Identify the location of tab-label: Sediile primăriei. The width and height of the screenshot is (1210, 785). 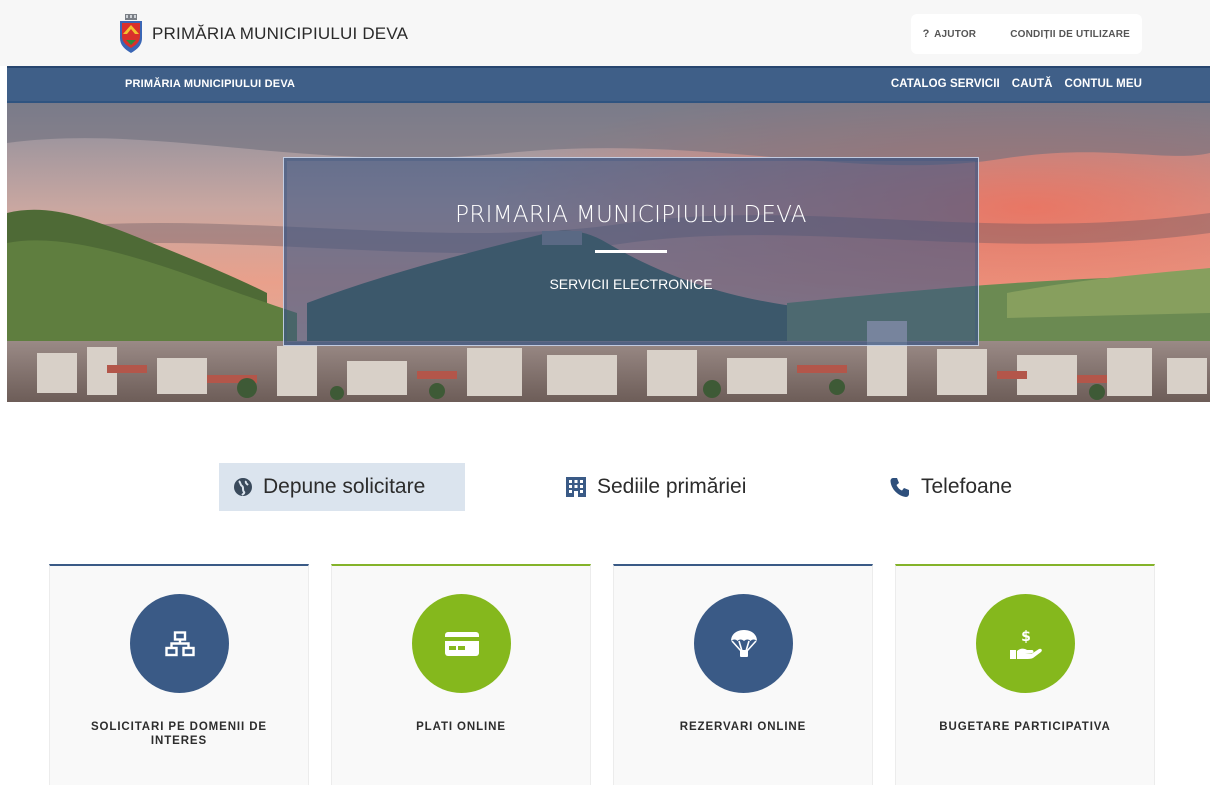
(672, 486).